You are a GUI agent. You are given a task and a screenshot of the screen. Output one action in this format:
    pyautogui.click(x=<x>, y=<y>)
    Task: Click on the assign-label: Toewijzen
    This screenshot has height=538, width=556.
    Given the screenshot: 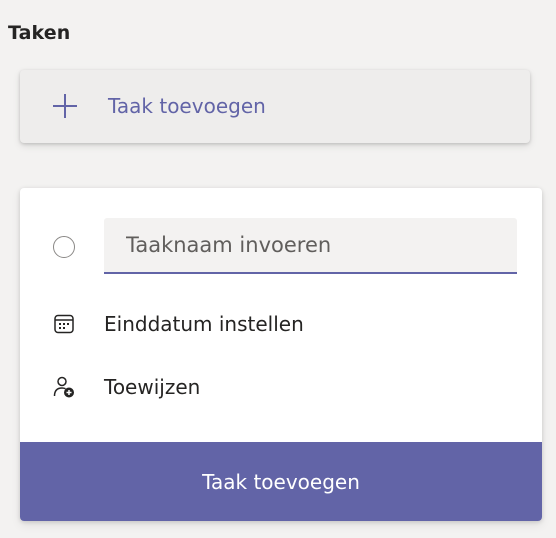 What is the action you would take?
    pyautogui.click(x=152, y=387)
    